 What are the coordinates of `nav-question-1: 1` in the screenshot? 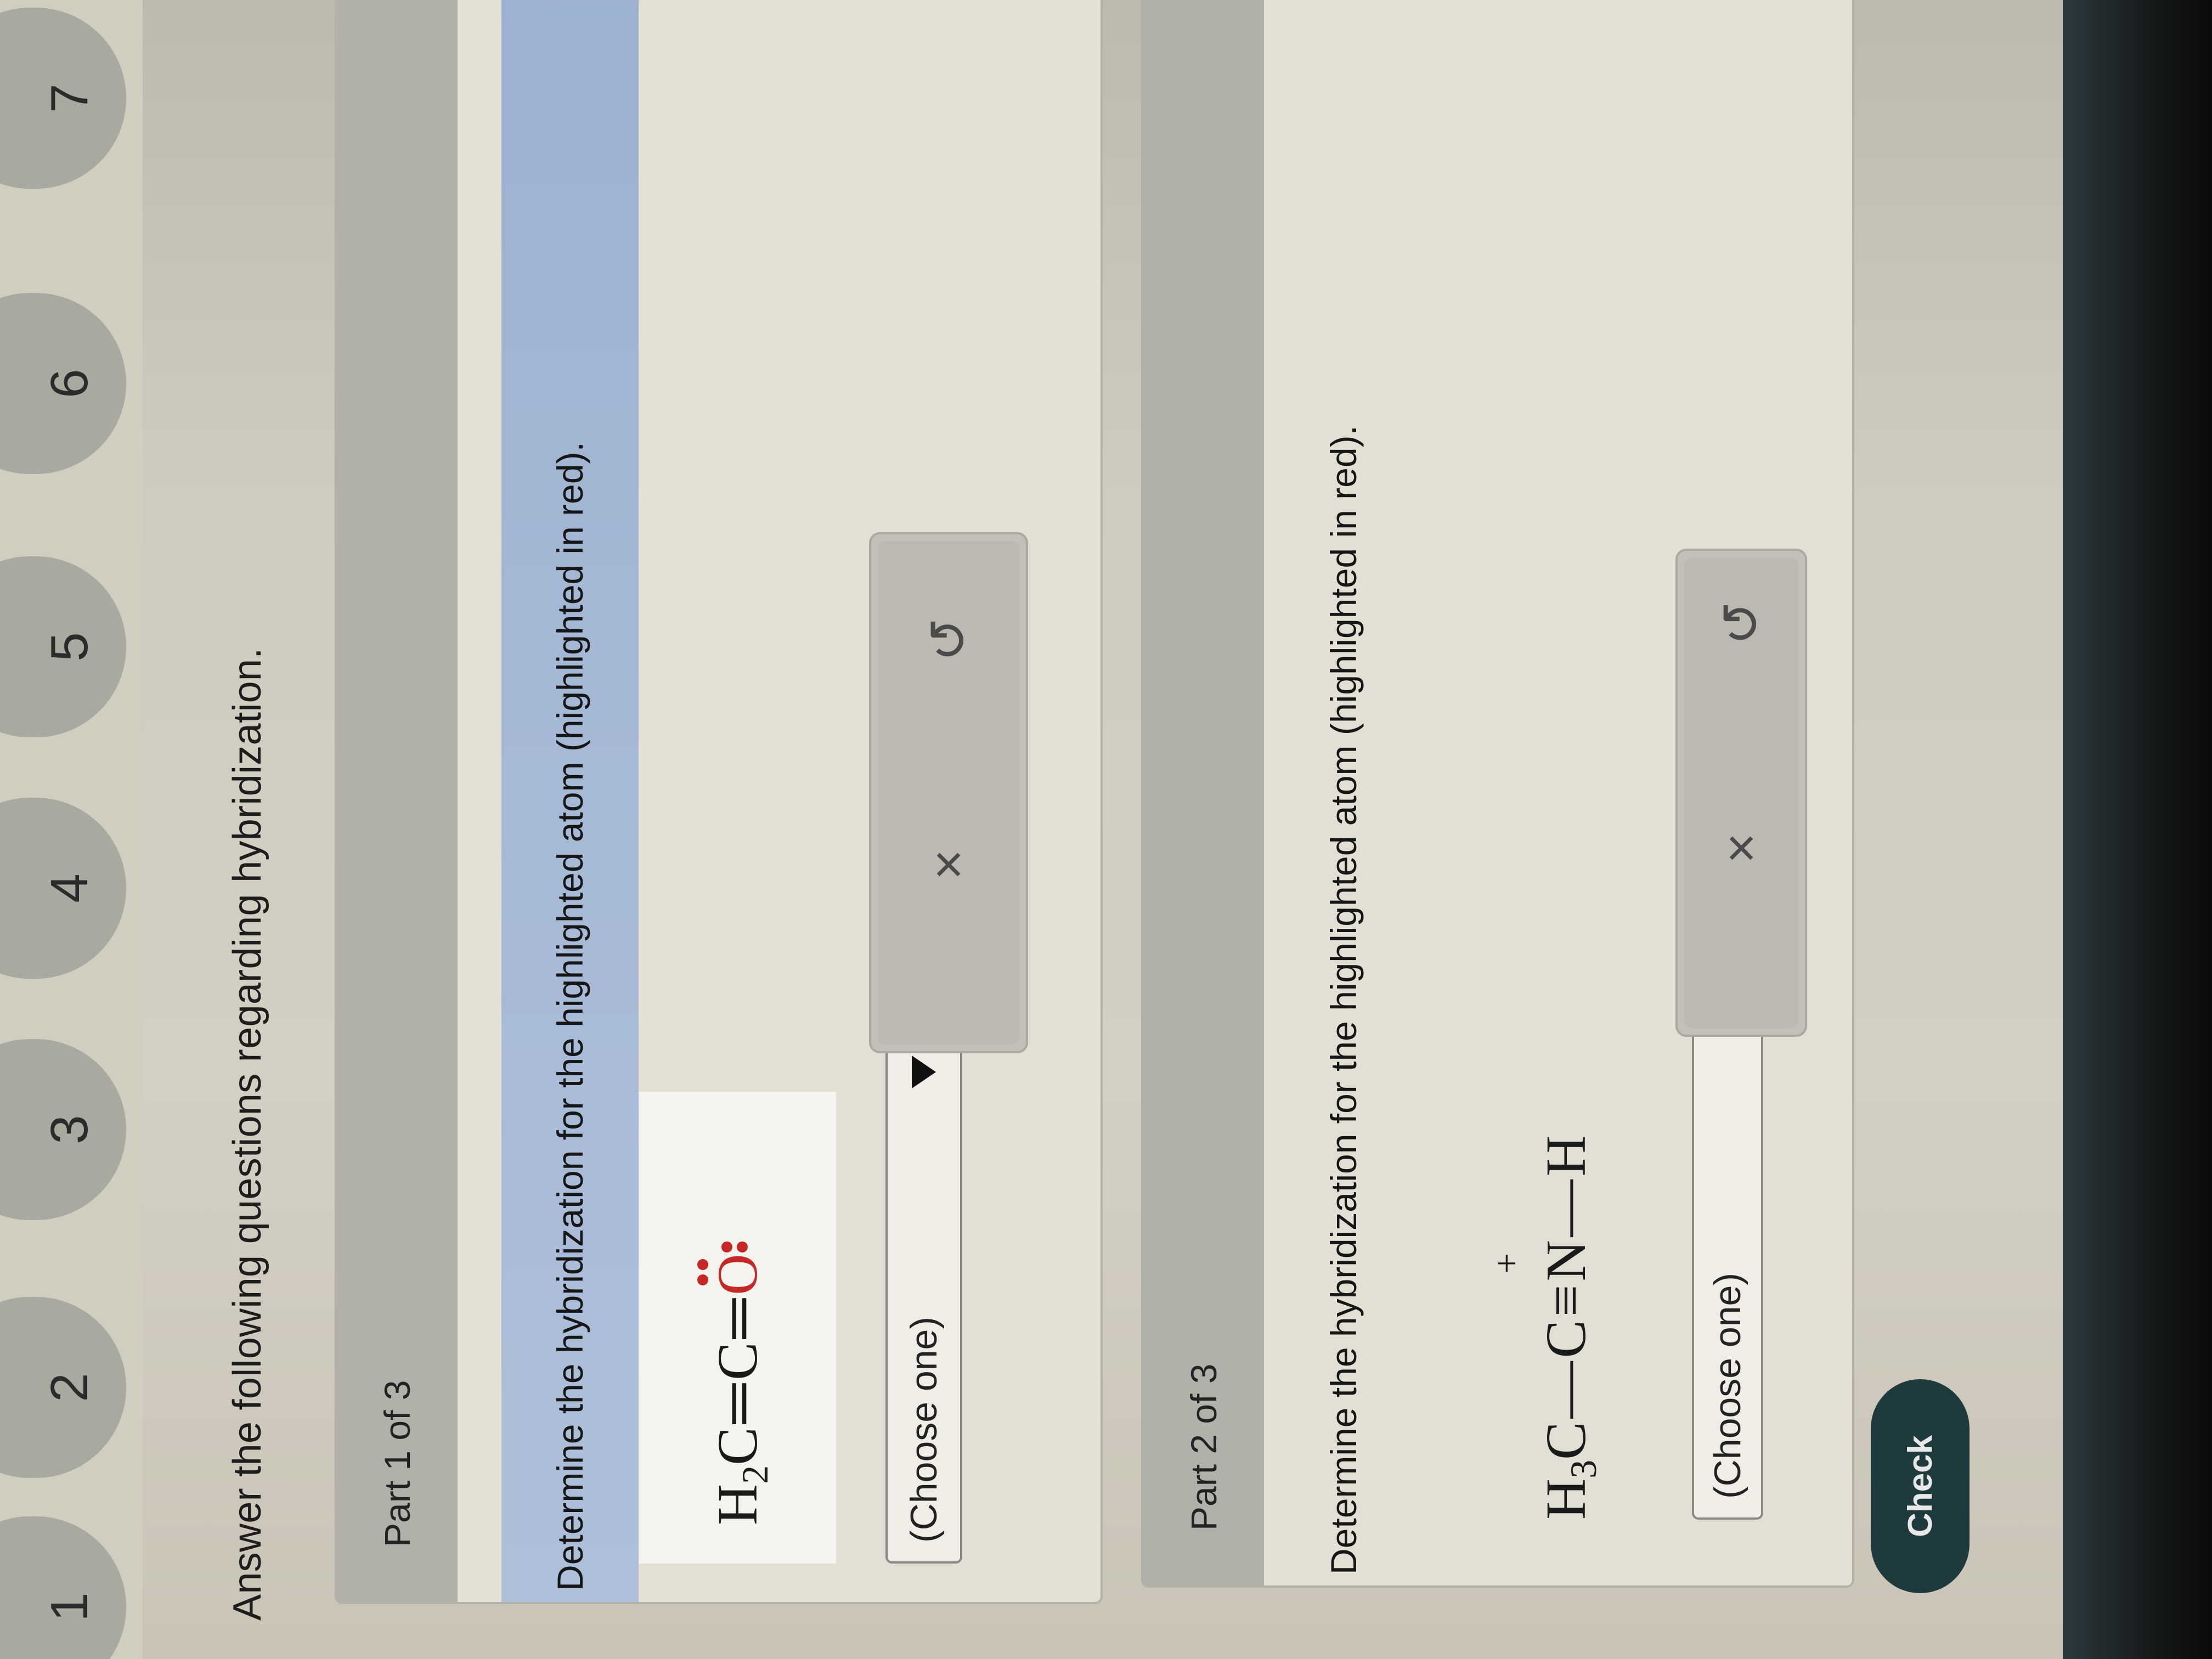 It's located at (63, 1587).